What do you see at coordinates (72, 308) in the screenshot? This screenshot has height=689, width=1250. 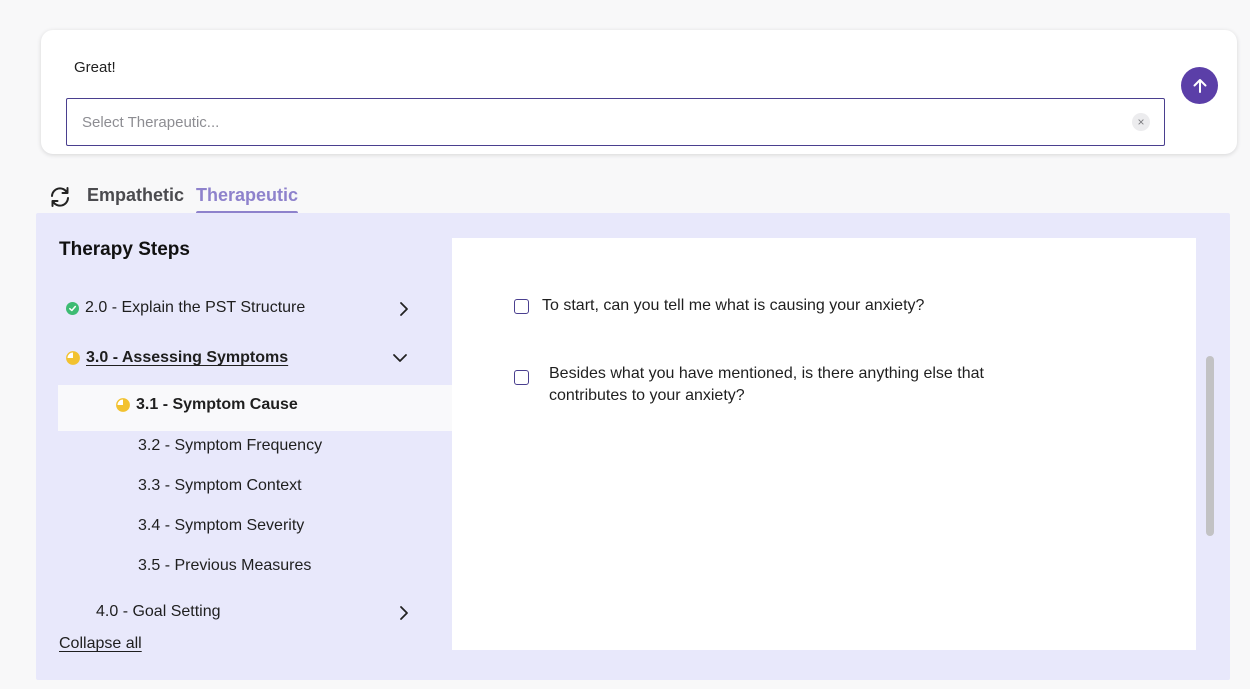 I see `check-circle-icon` at bounding box center [72, 308].